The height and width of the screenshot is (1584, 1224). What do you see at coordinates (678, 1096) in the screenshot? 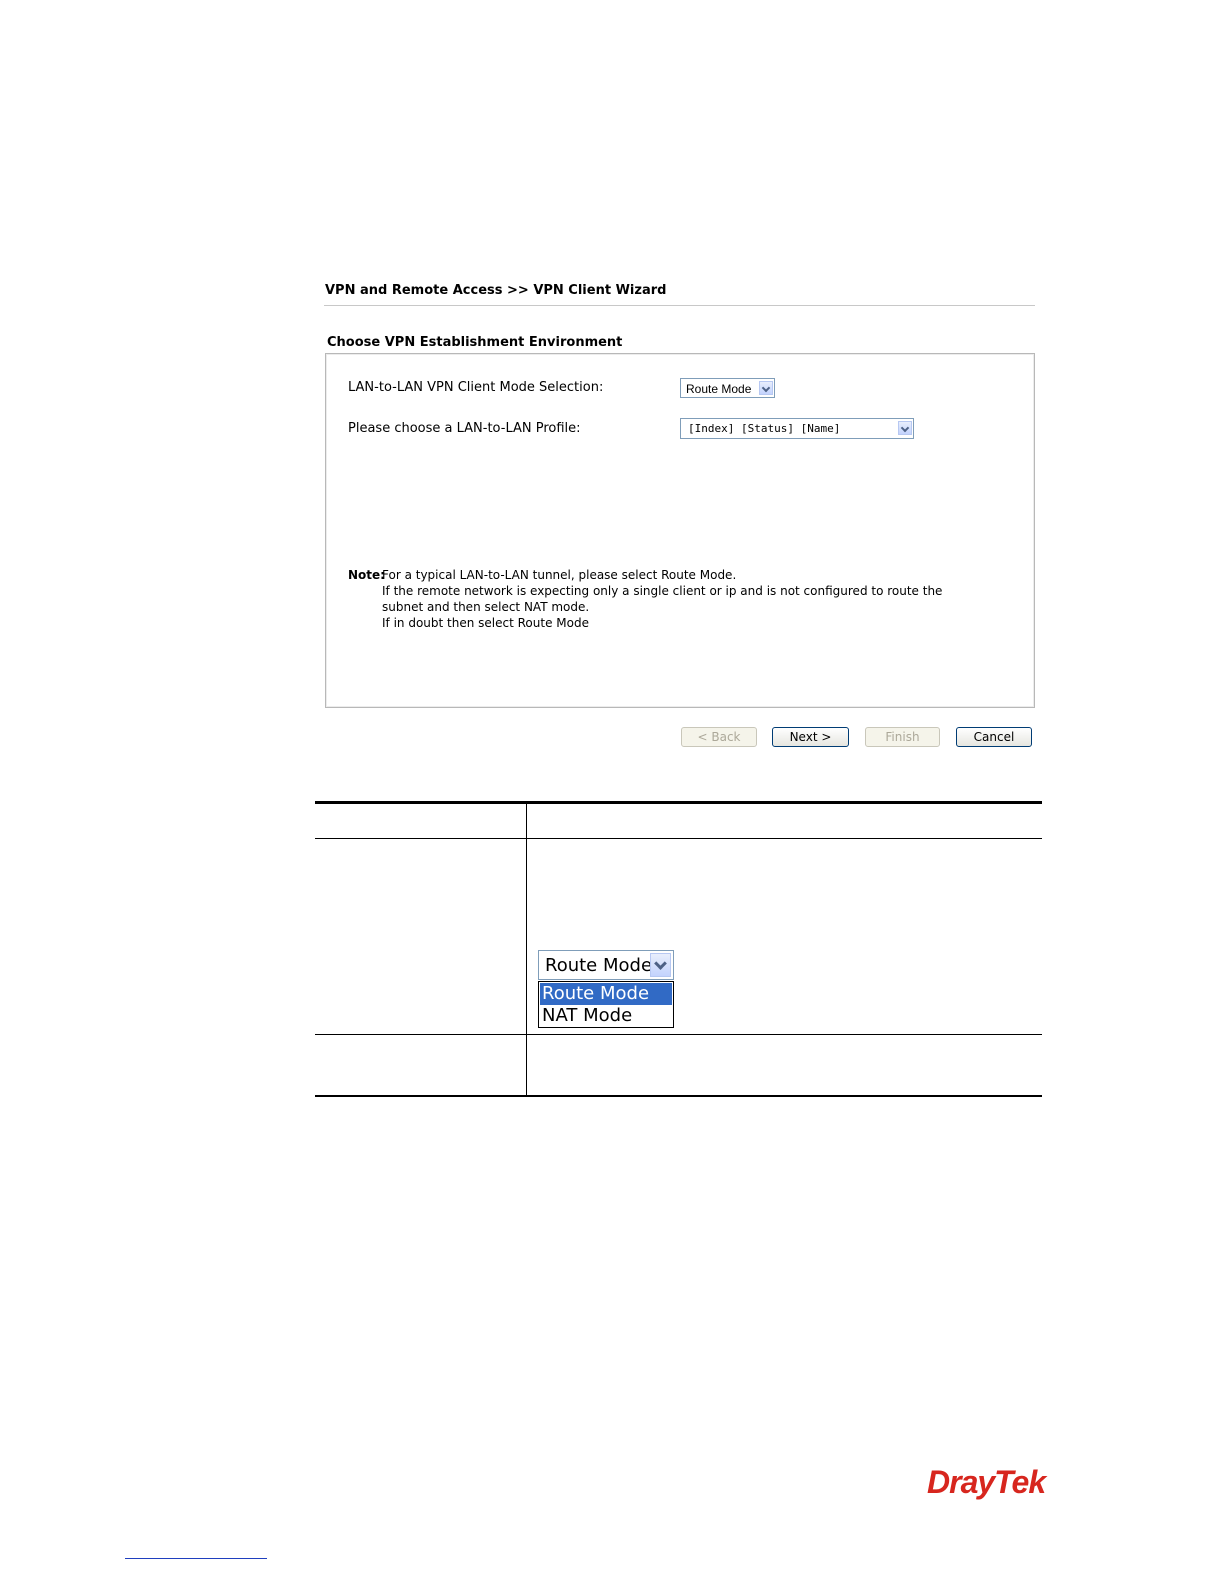
I see `table-bottom-rule` at bounding box center [678, 1096].